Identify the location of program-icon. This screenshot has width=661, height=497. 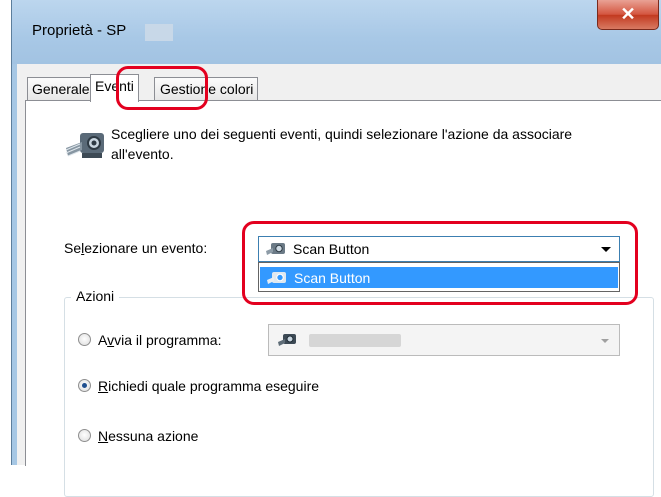
(287, 340).